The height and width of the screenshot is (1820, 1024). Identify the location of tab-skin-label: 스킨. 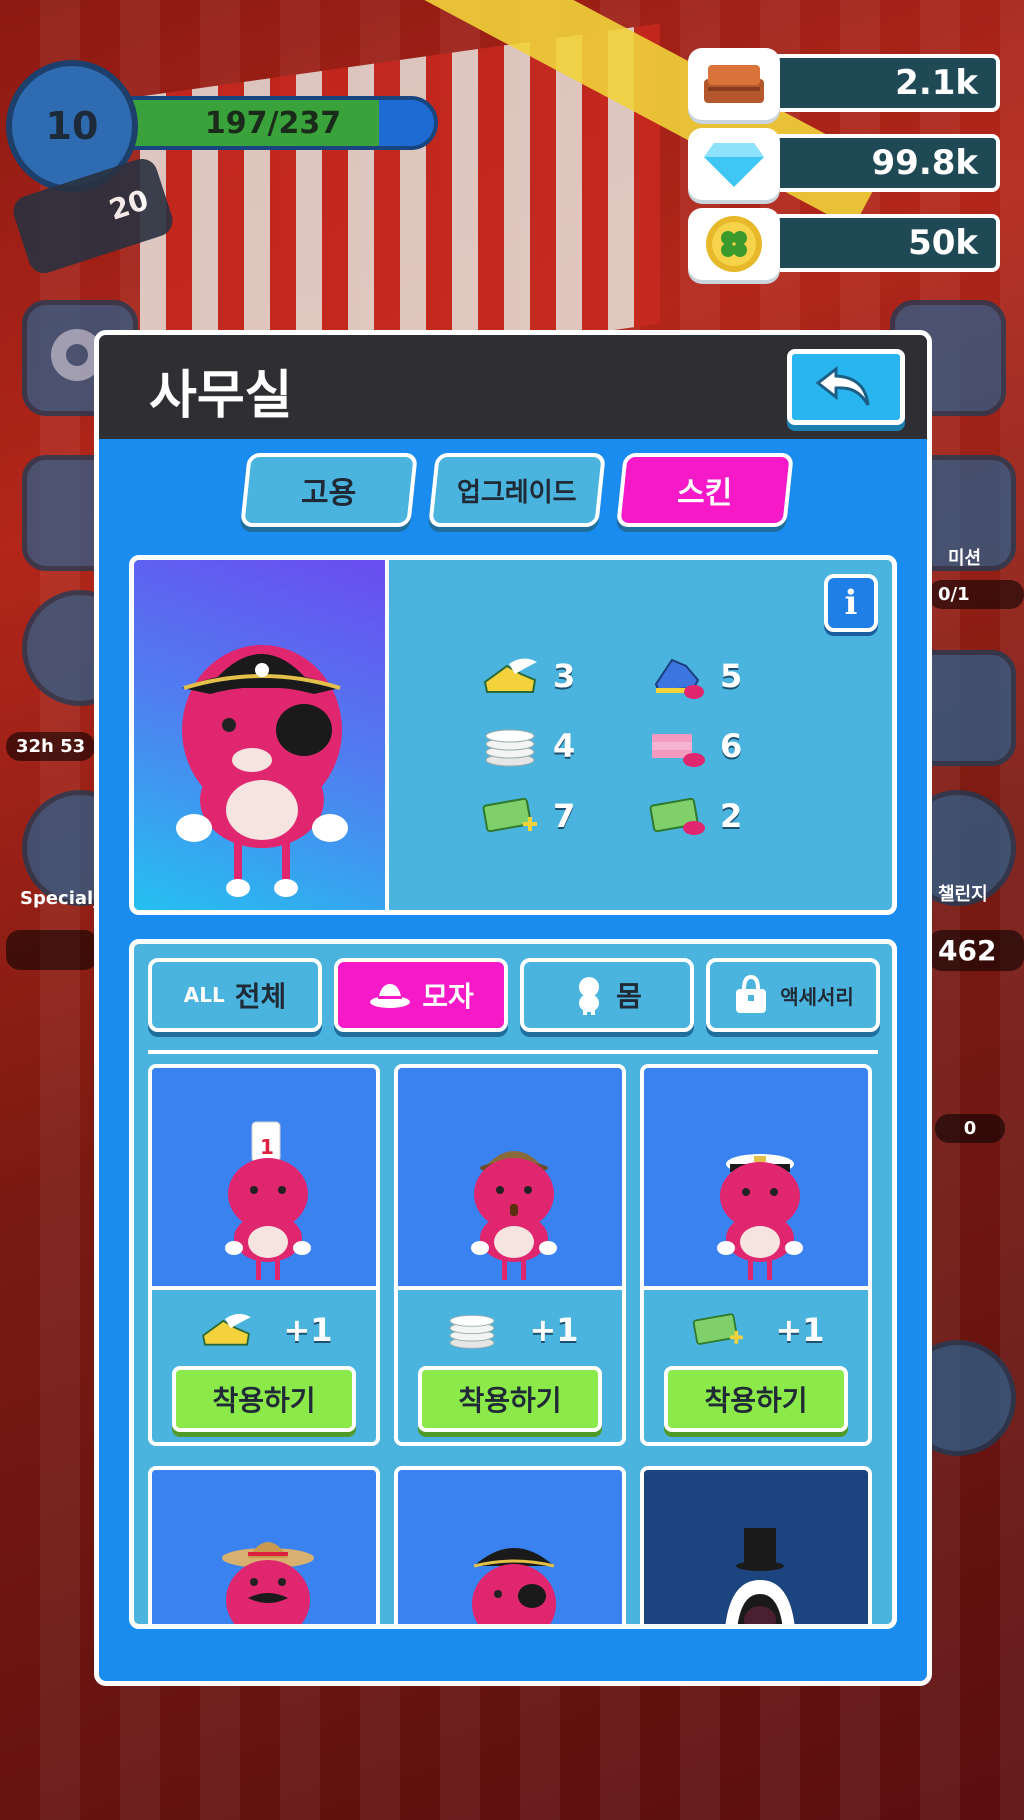
(705, 493).